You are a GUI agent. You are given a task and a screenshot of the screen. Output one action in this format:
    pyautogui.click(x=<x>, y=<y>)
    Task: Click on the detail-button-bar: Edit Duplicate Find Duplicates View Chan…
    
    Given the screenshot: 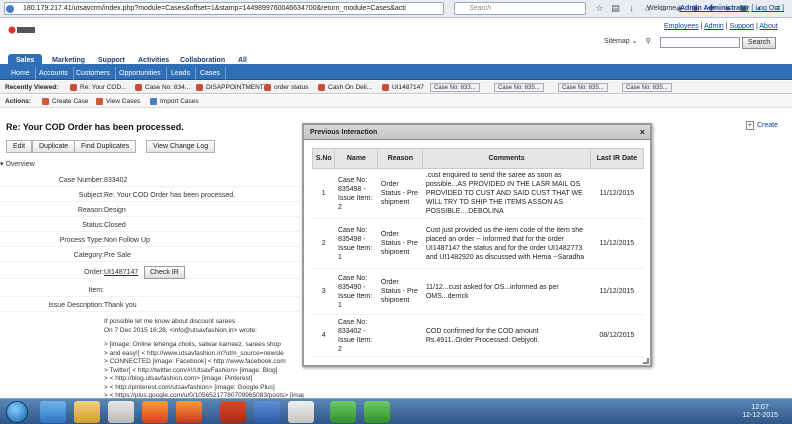 What is the action you would take?
    pyautogui.click(x=150, y=147)
    